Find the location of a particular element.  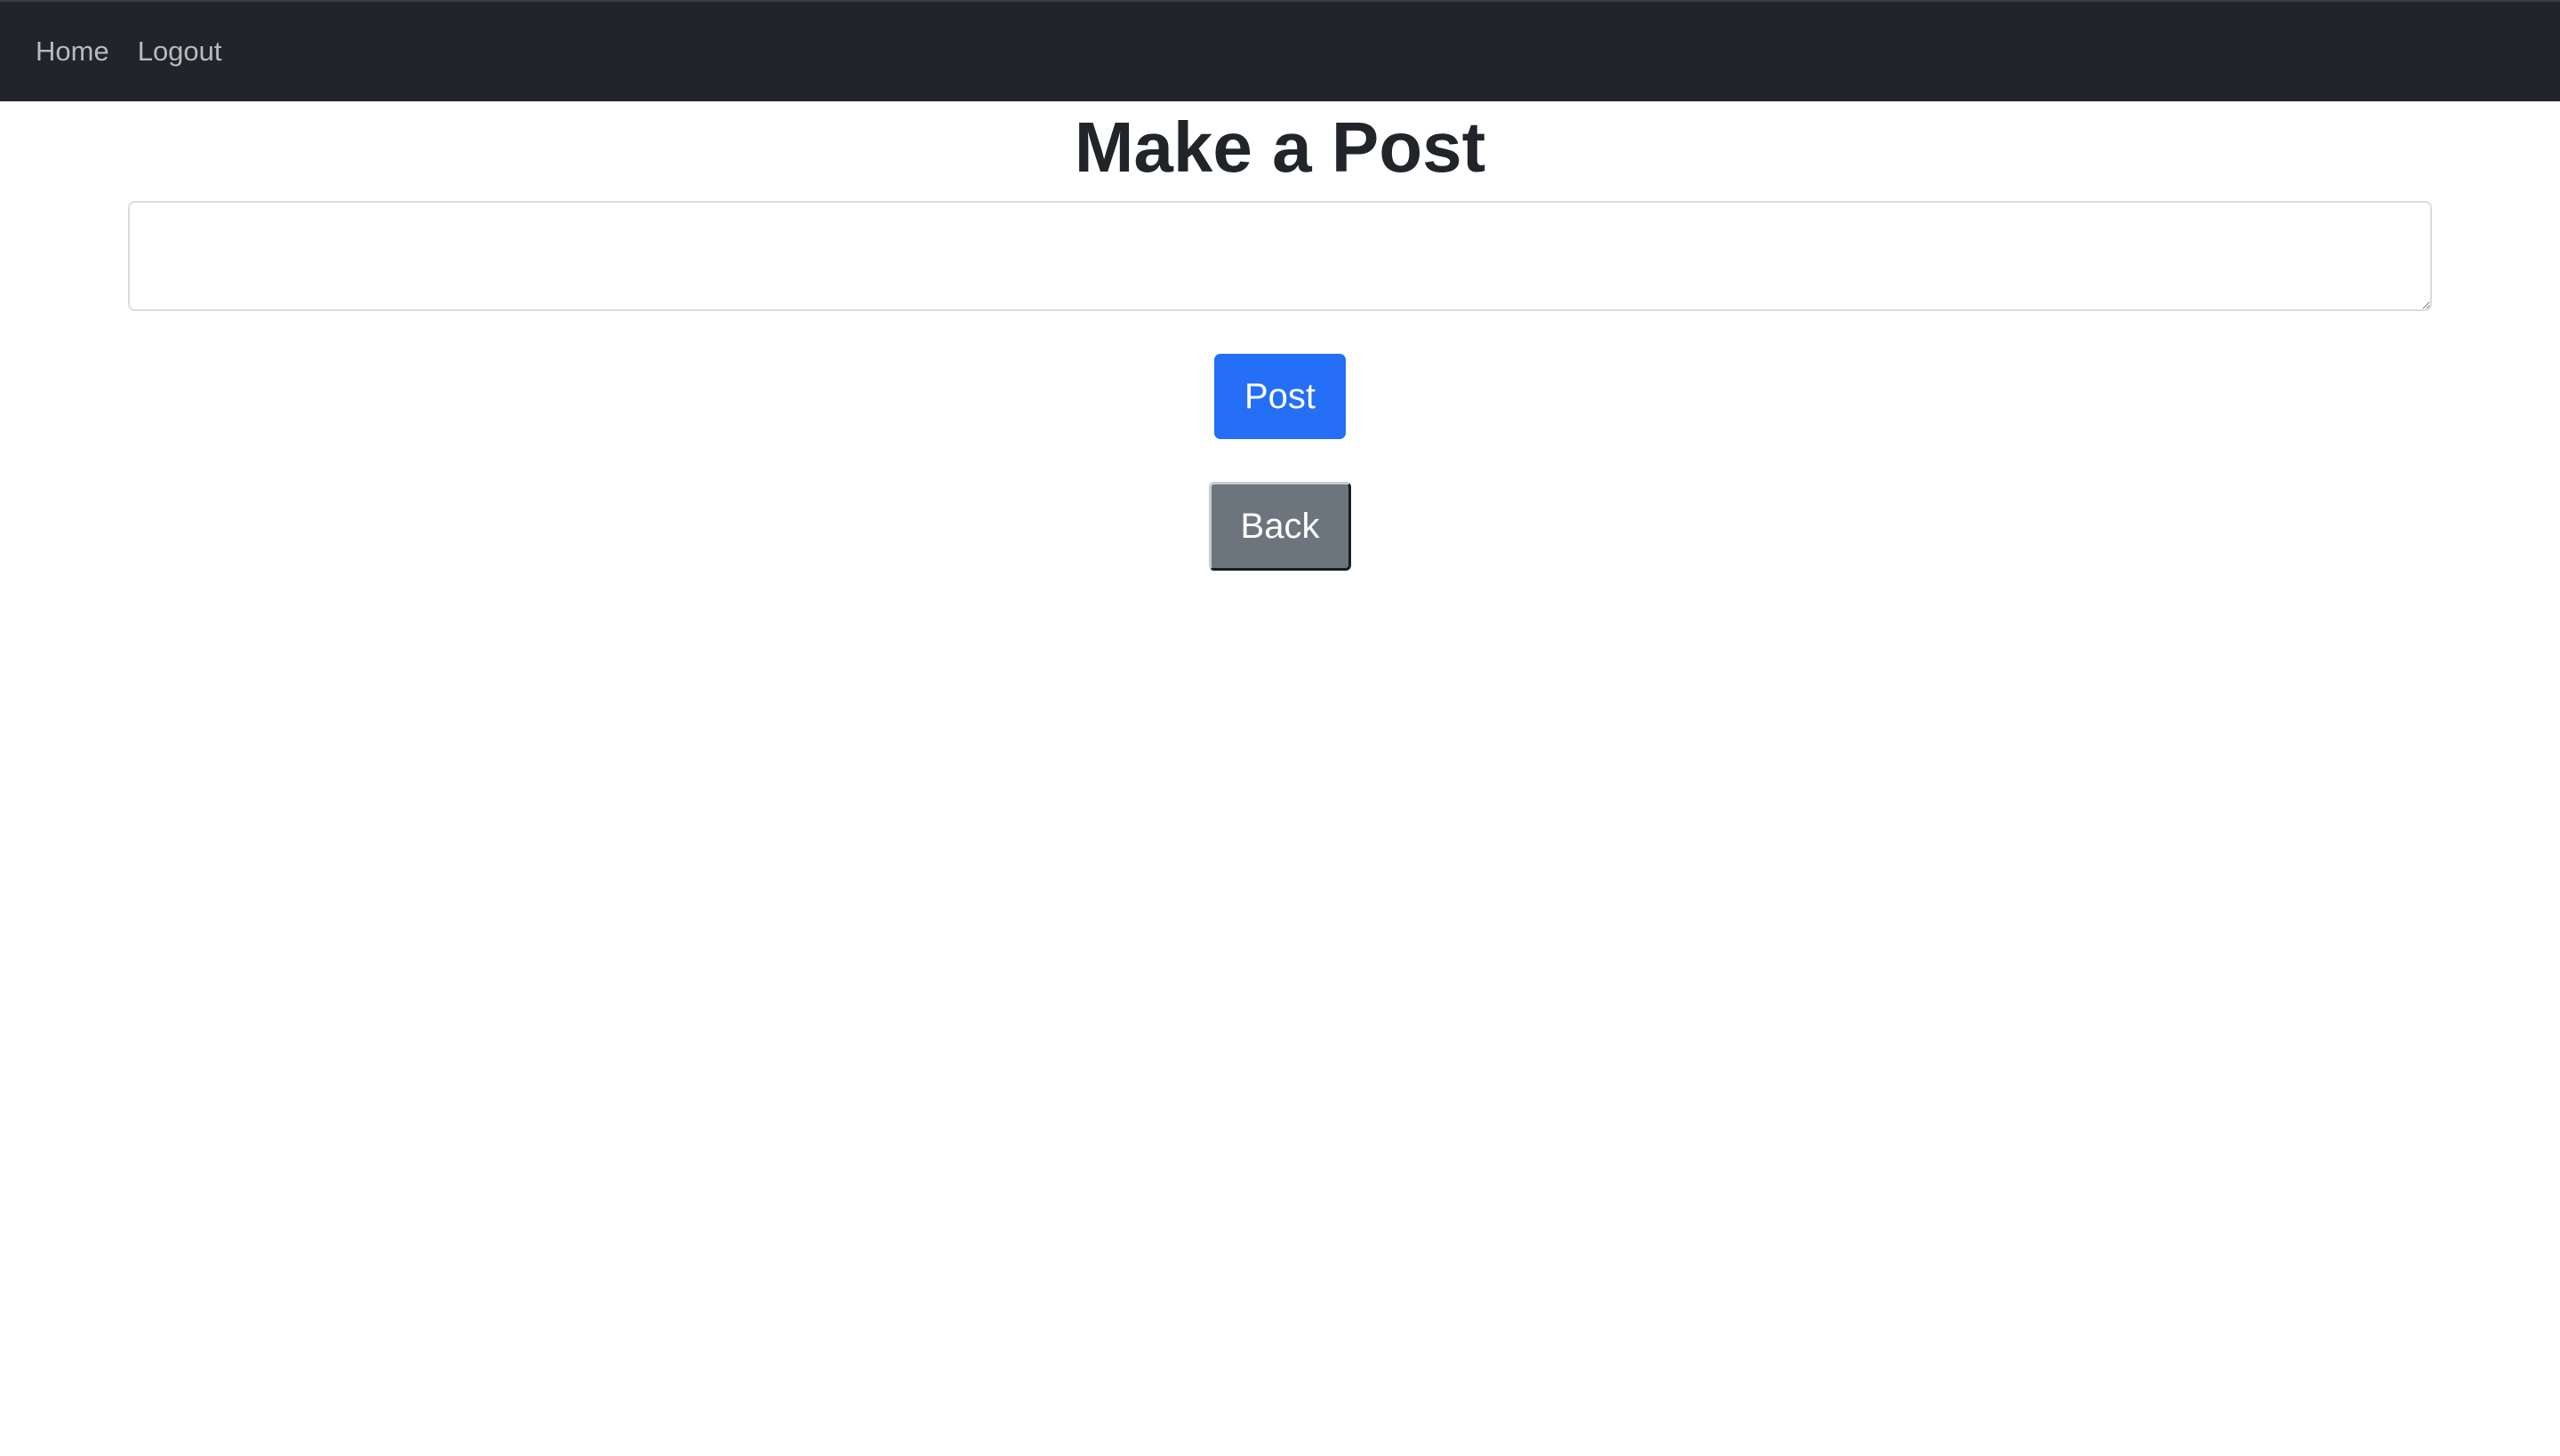

back-button: Back is located at coordinates (1280, 526).